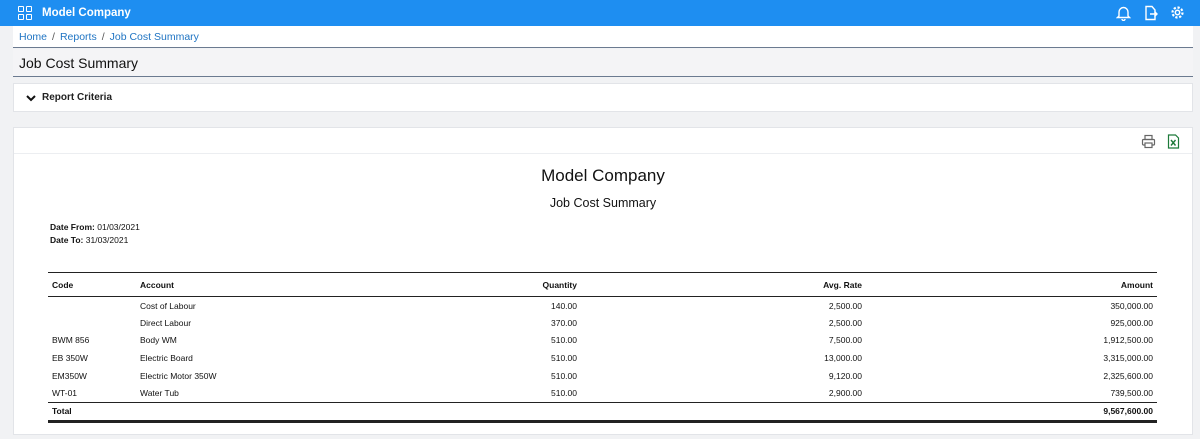 This screenshot has height=439, width=1200. What do you see at coordinates (168, 305) in the screenshot?
I see `cell-account: Cost of Labour` at bounding box center [168, 305].